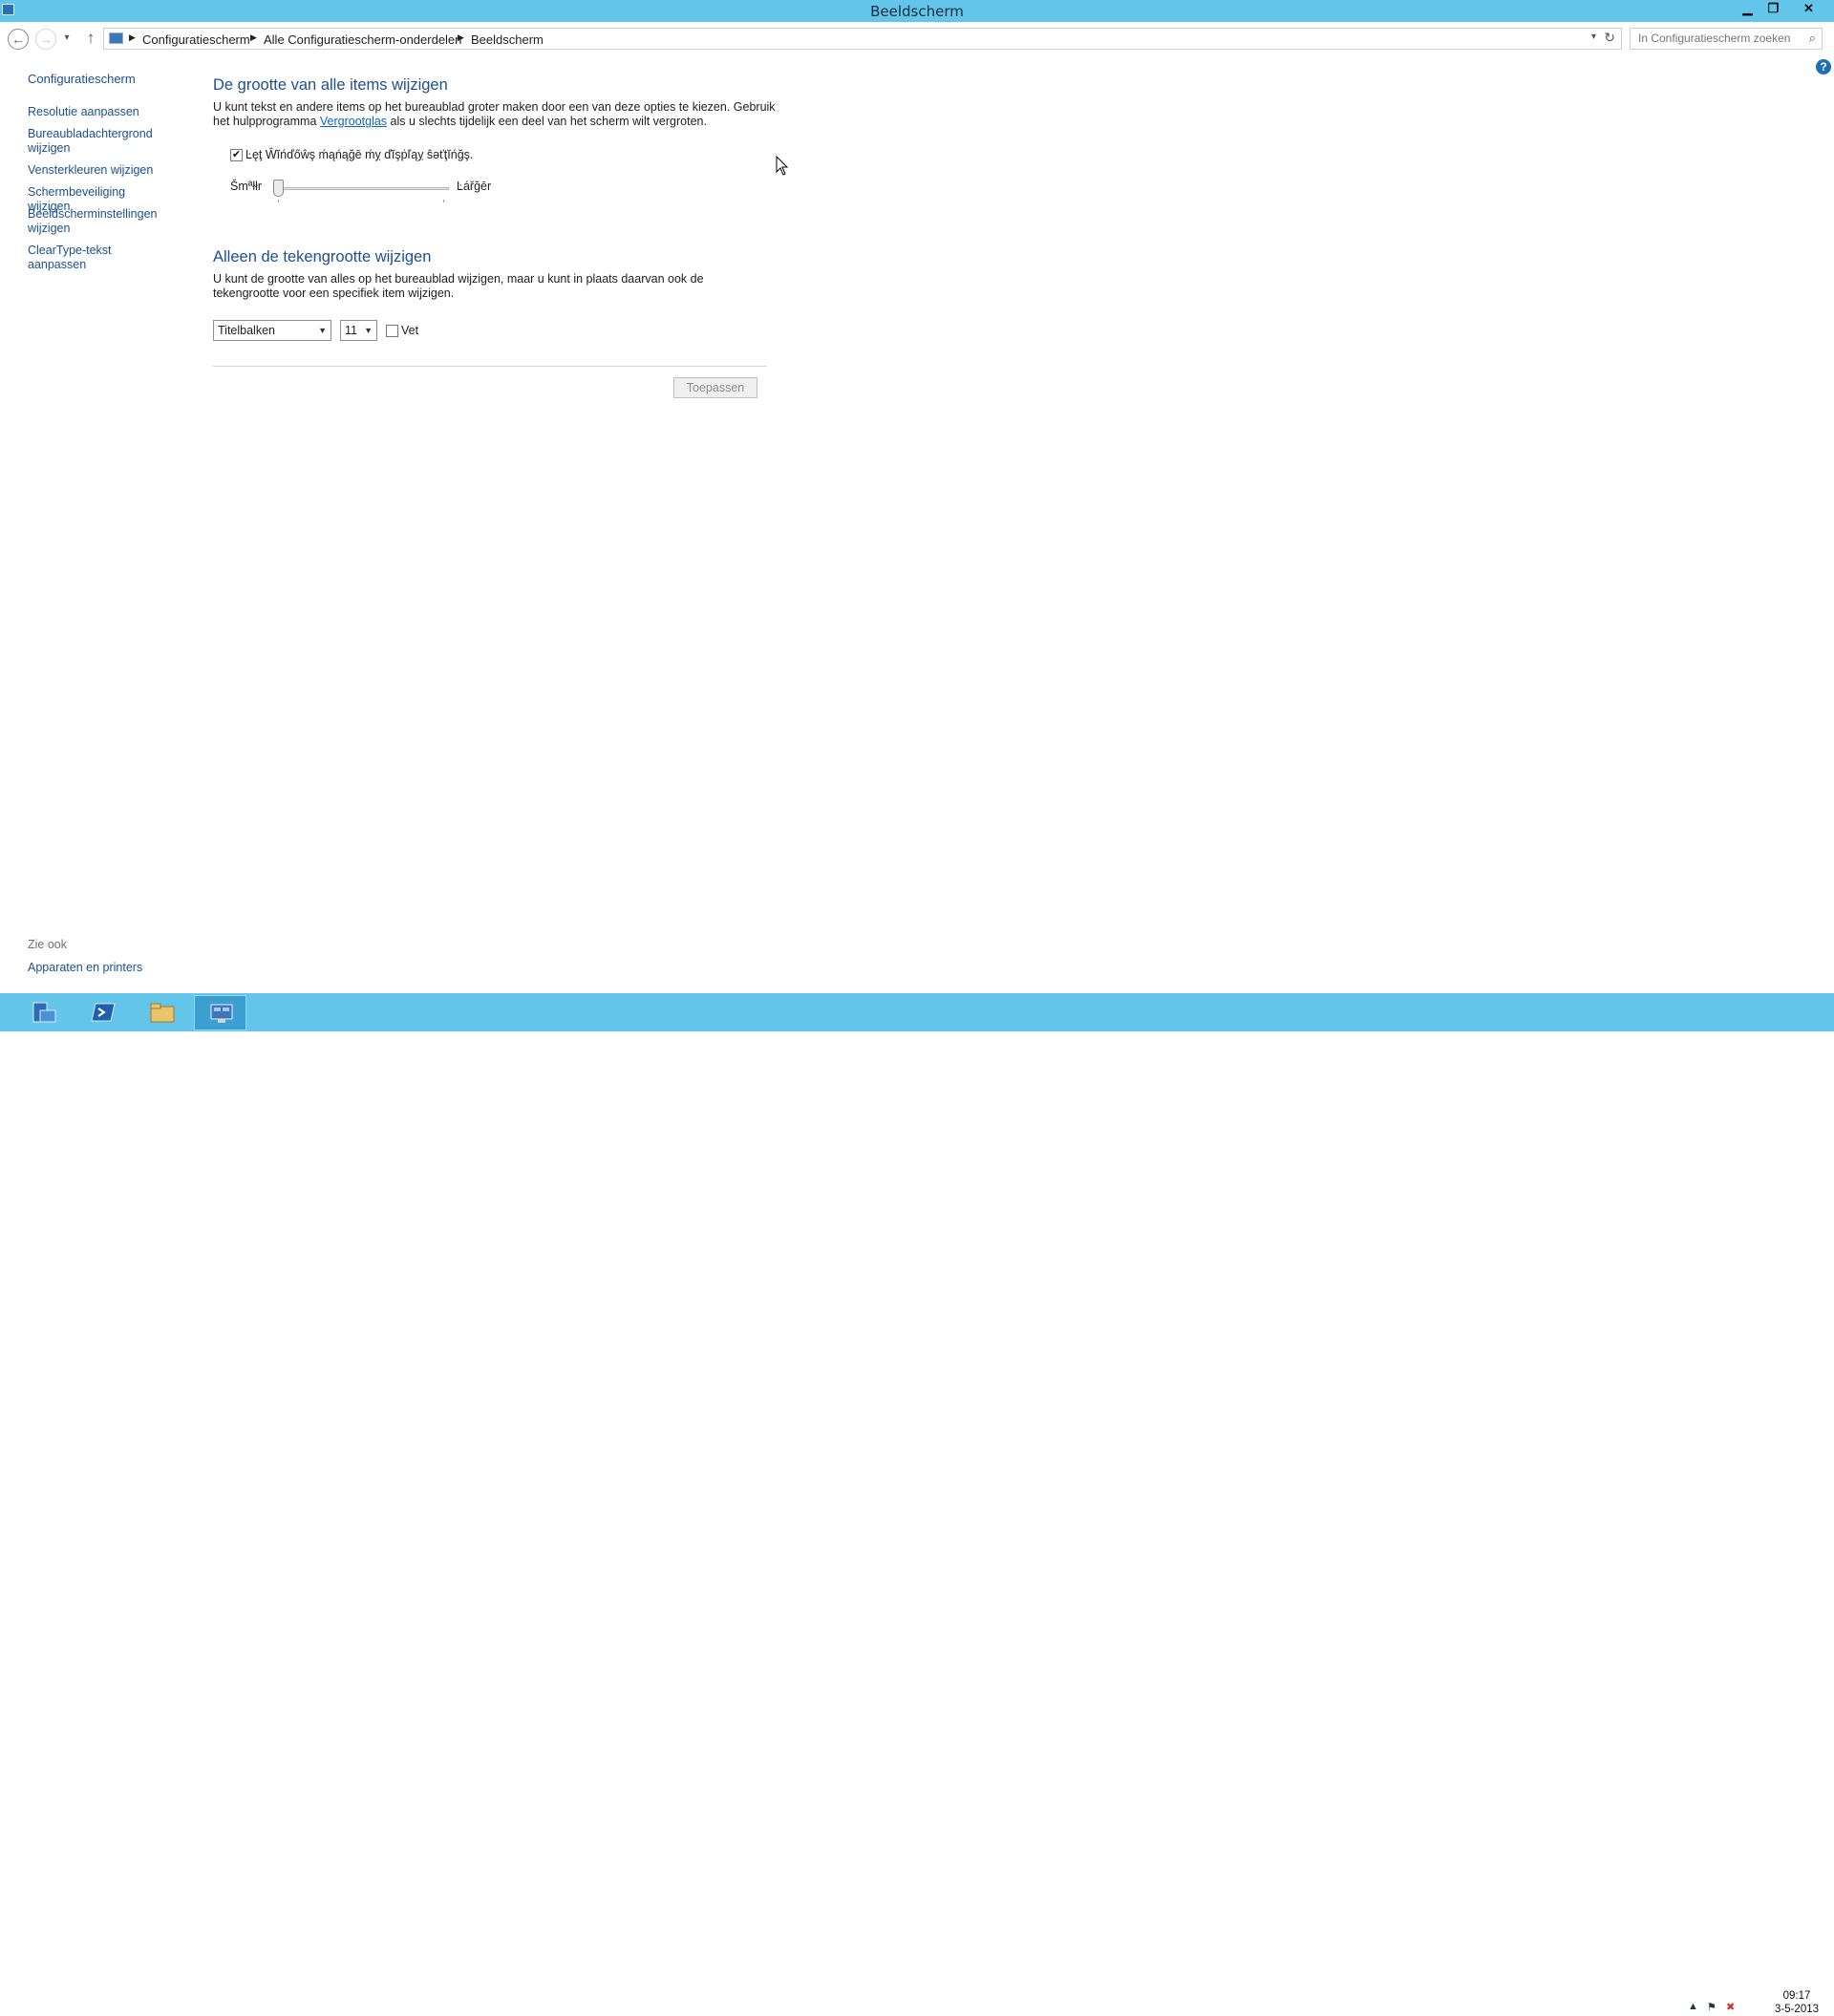 The height and width of the screenshot is (2016, 1834). What do you see at coordinates (1797, 2009) in the screenshot?
I see `clock-date: 3-5-2013` at bounding box center [1797, 2009].